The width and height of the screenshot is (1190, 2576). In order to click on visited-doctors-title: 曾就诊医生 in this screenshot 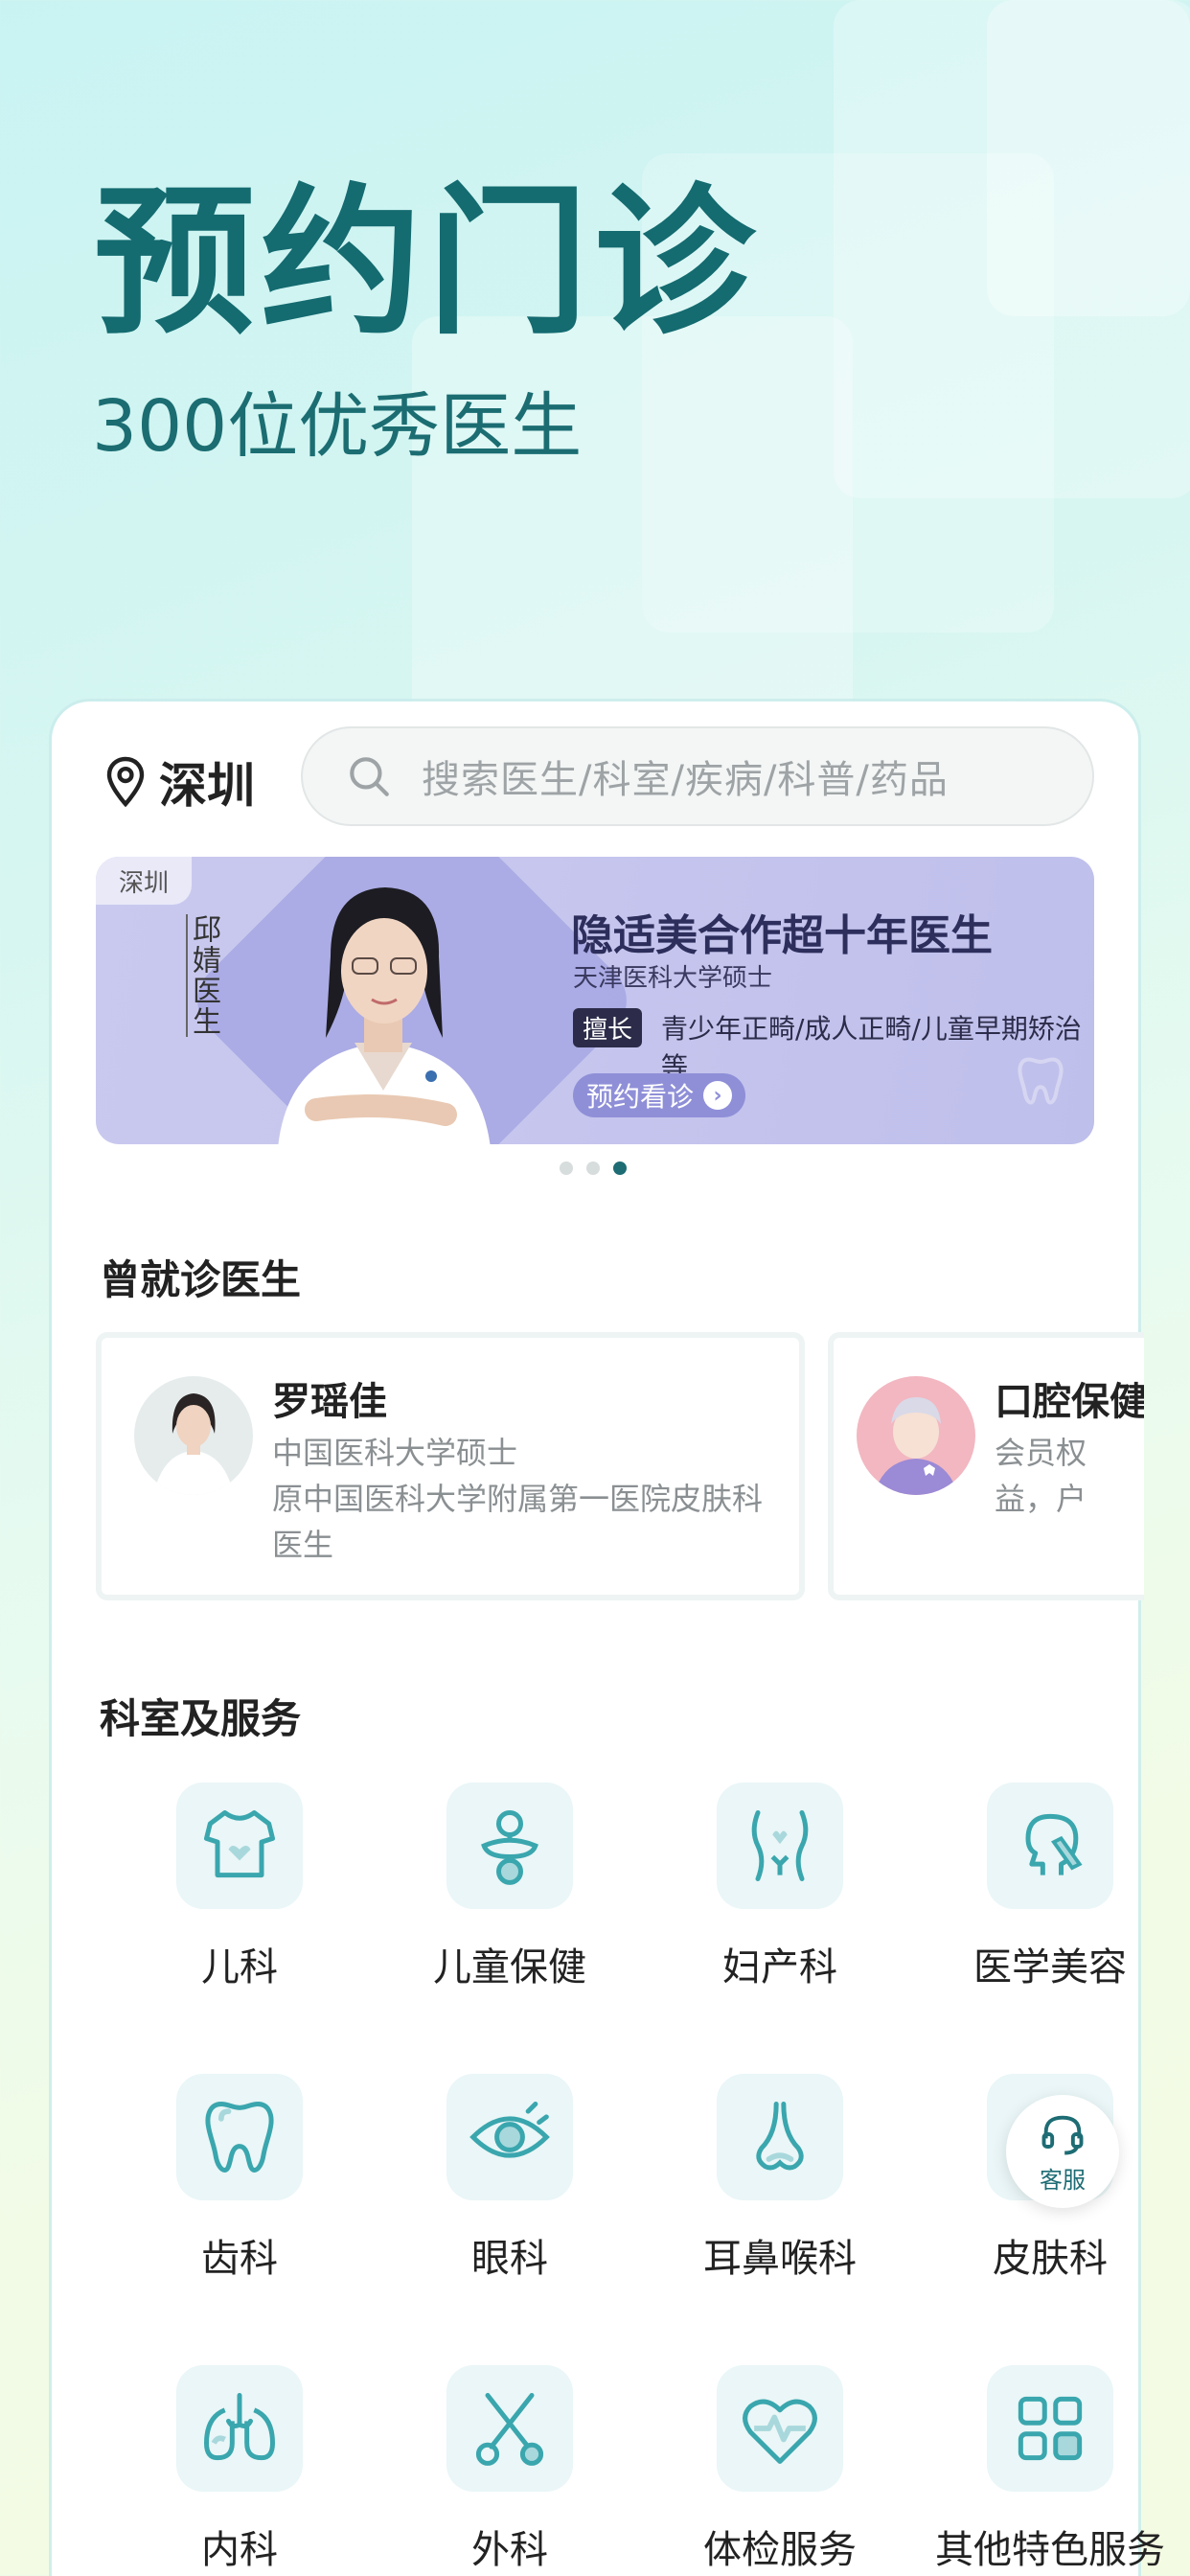, I will do `click(201, 1279)`.